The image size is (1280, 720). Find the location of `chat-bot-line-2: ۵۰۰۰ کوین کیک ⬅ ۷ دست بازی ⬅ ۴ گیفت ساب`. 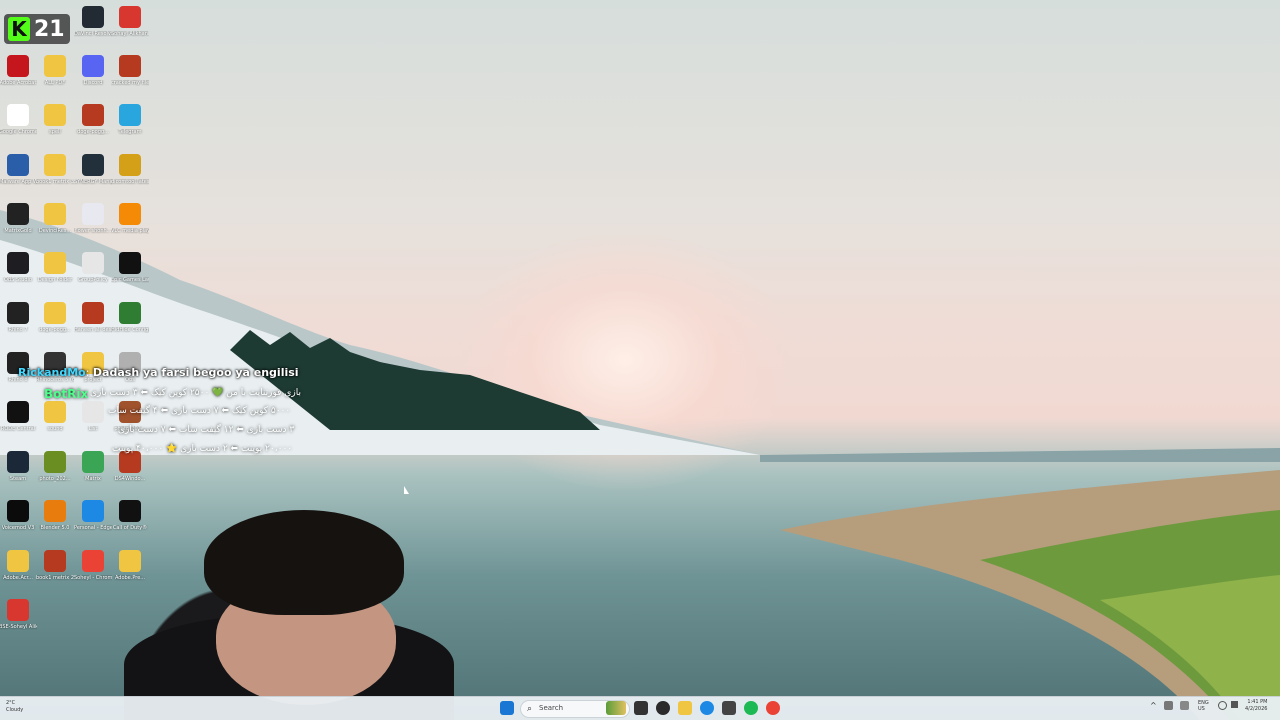

chat-bot-line-2: ۵۰۰۰ کوین کیک ⬅ ۷ دست بازی ⬅ ۴ گیفت ساب is located at coordinates (199, 411).